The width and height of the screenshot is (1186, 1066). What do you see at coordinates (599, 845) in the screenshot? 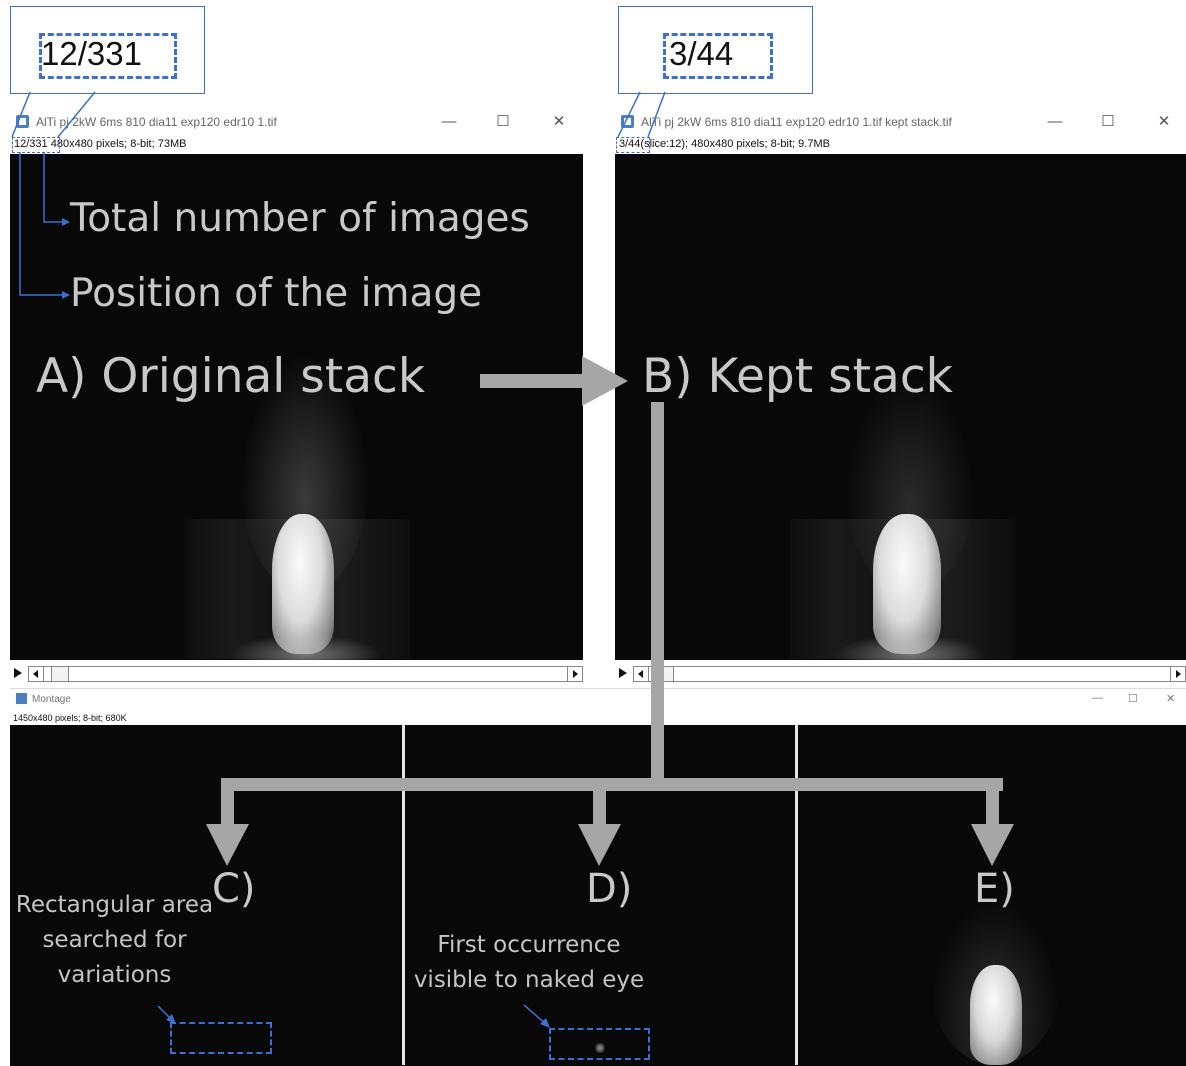
I see `arrowhead-d-icon` at bounding box center [599, 845].